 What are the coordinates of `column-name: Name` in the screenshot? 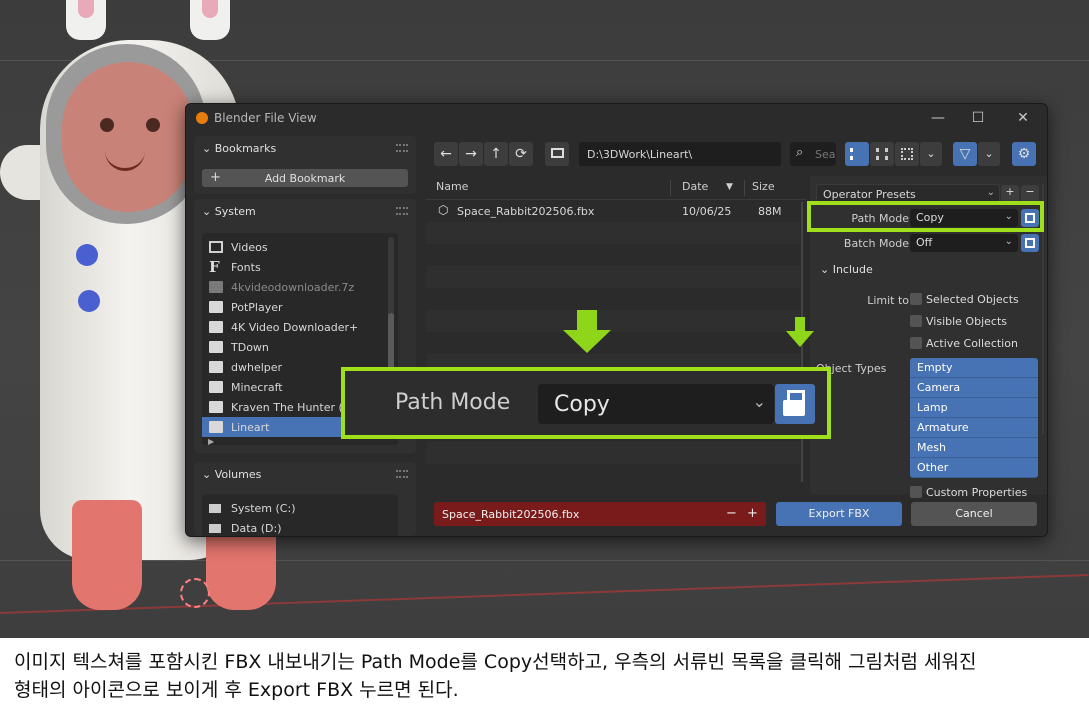 It's located at (452, 186).